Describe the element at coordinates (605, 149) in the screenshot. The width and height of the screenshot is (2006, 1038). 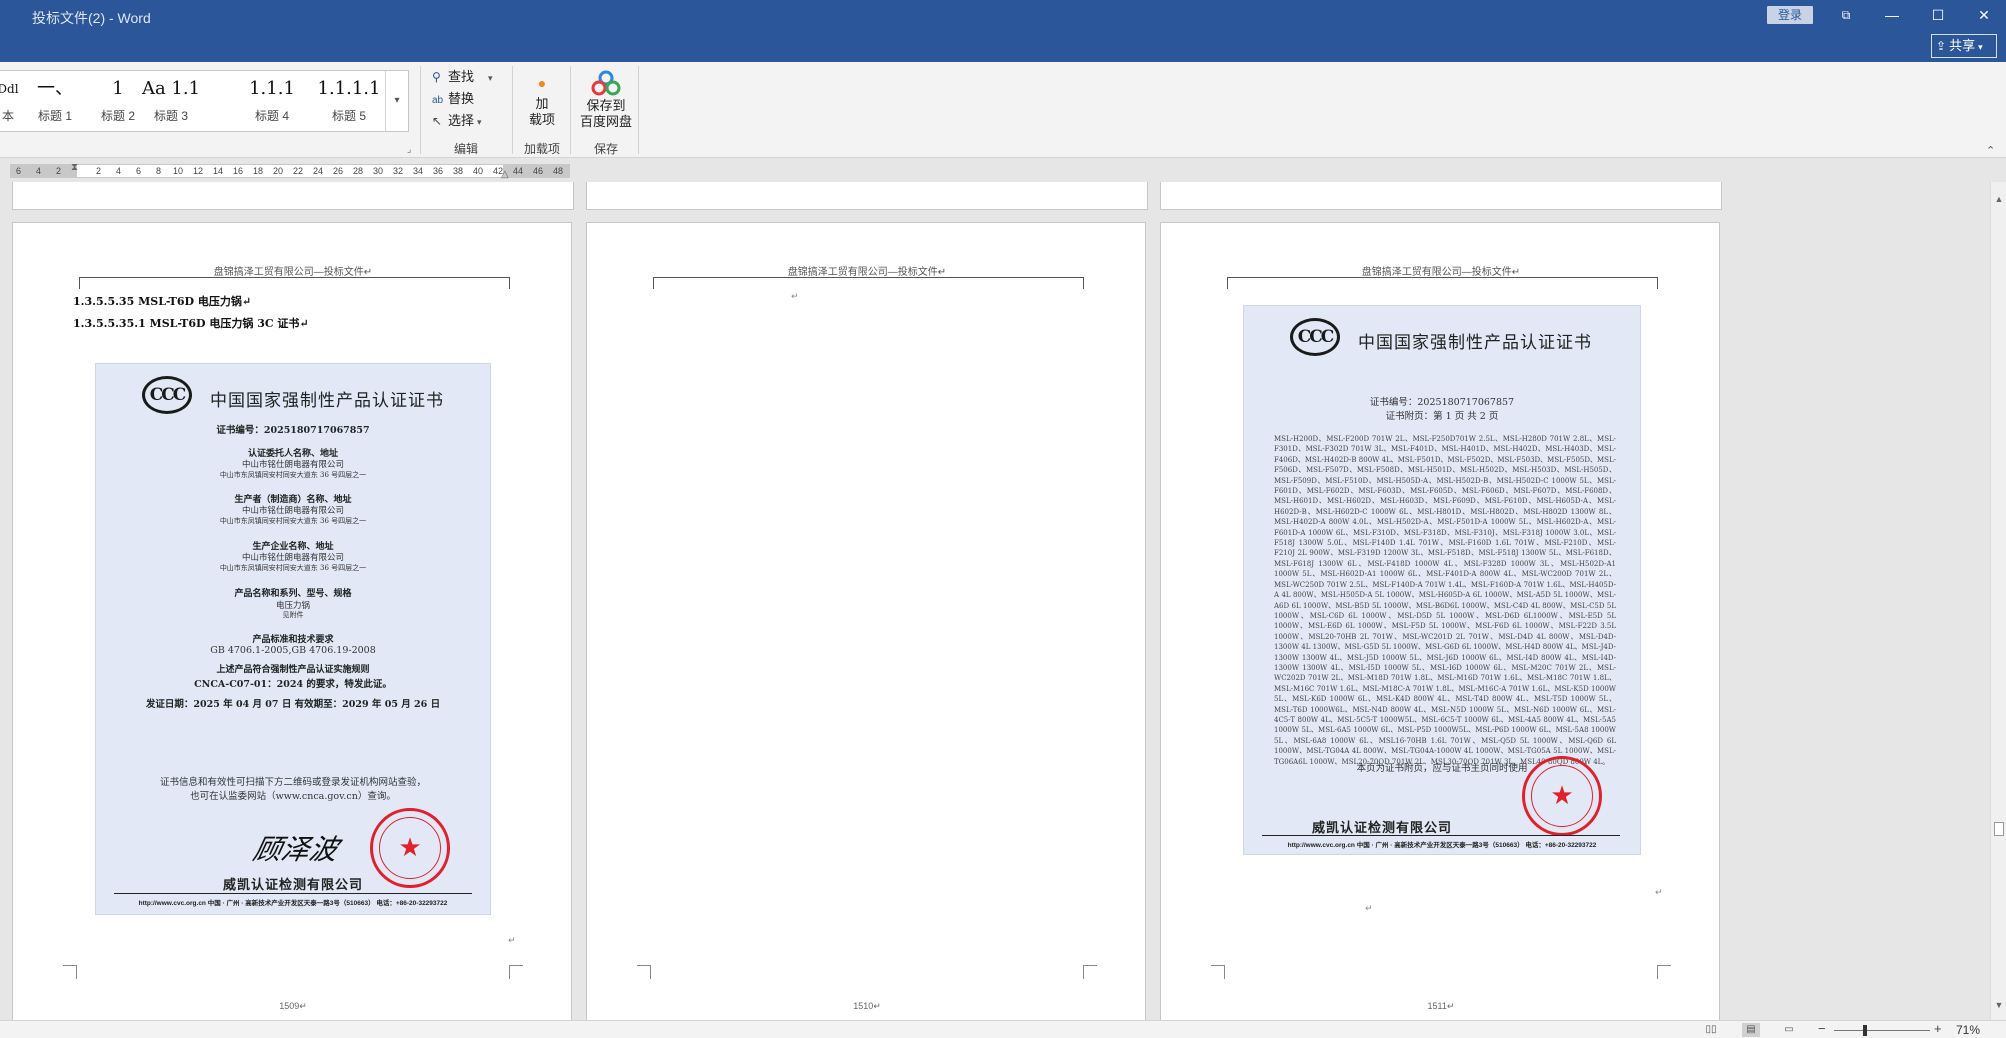
I see `save-group-label: 保存` at that location.